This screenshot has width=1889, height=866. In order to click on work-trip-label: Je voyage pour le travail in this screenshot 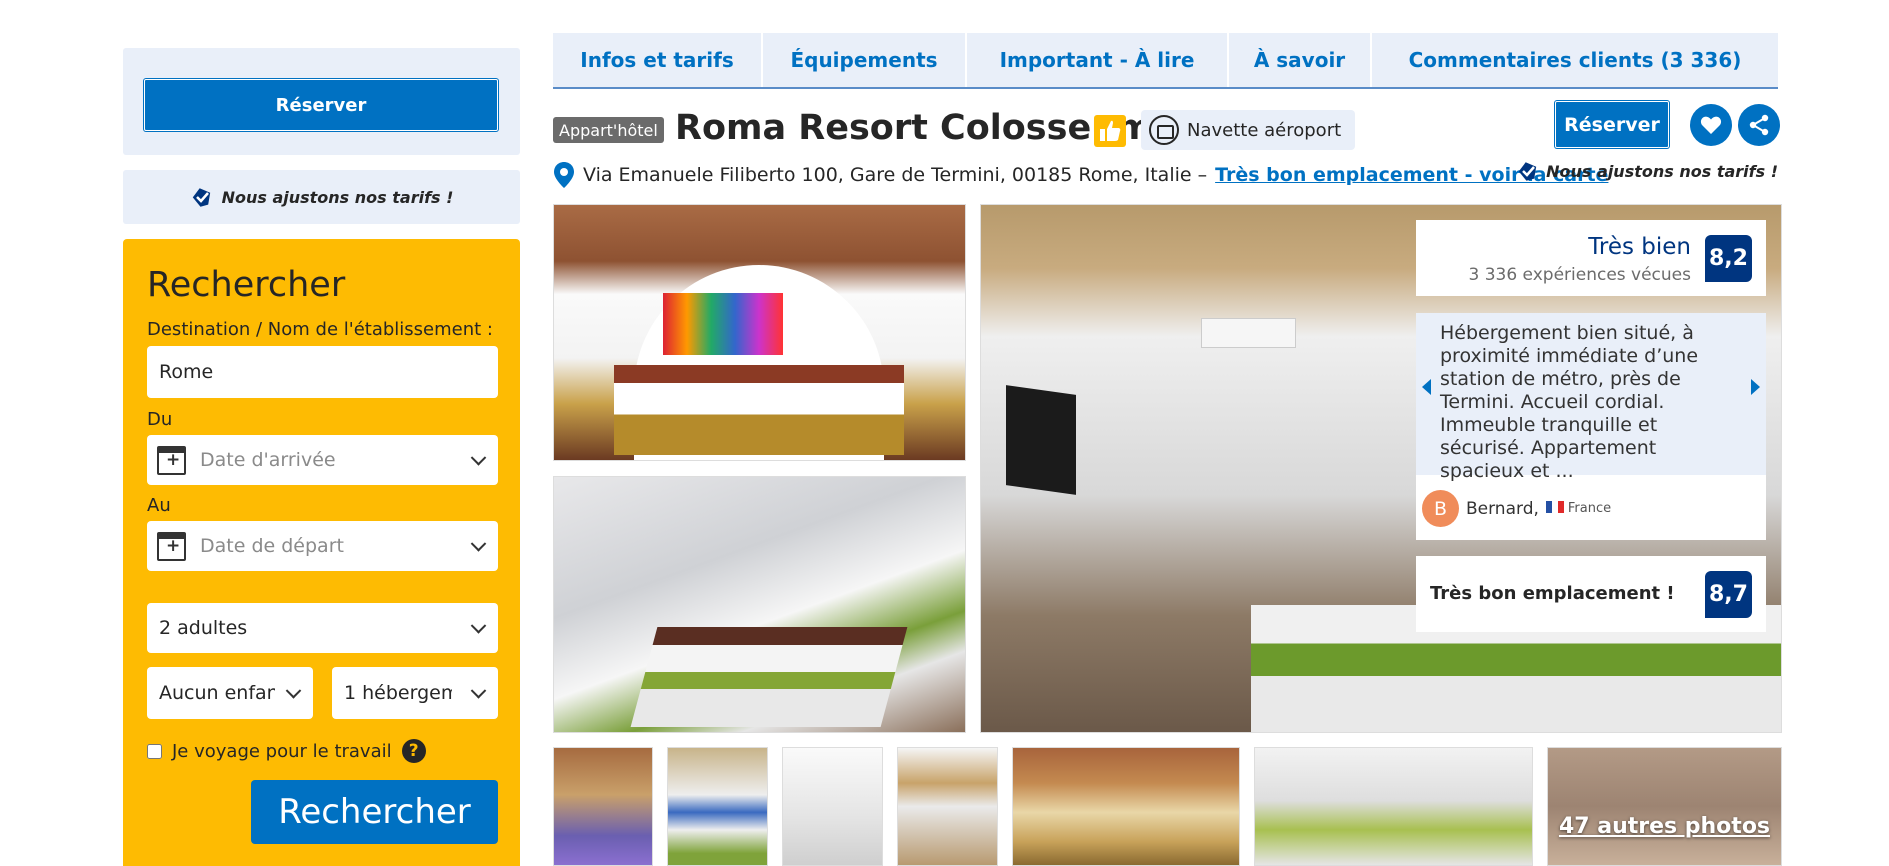, I will do `click(282, 751)`.